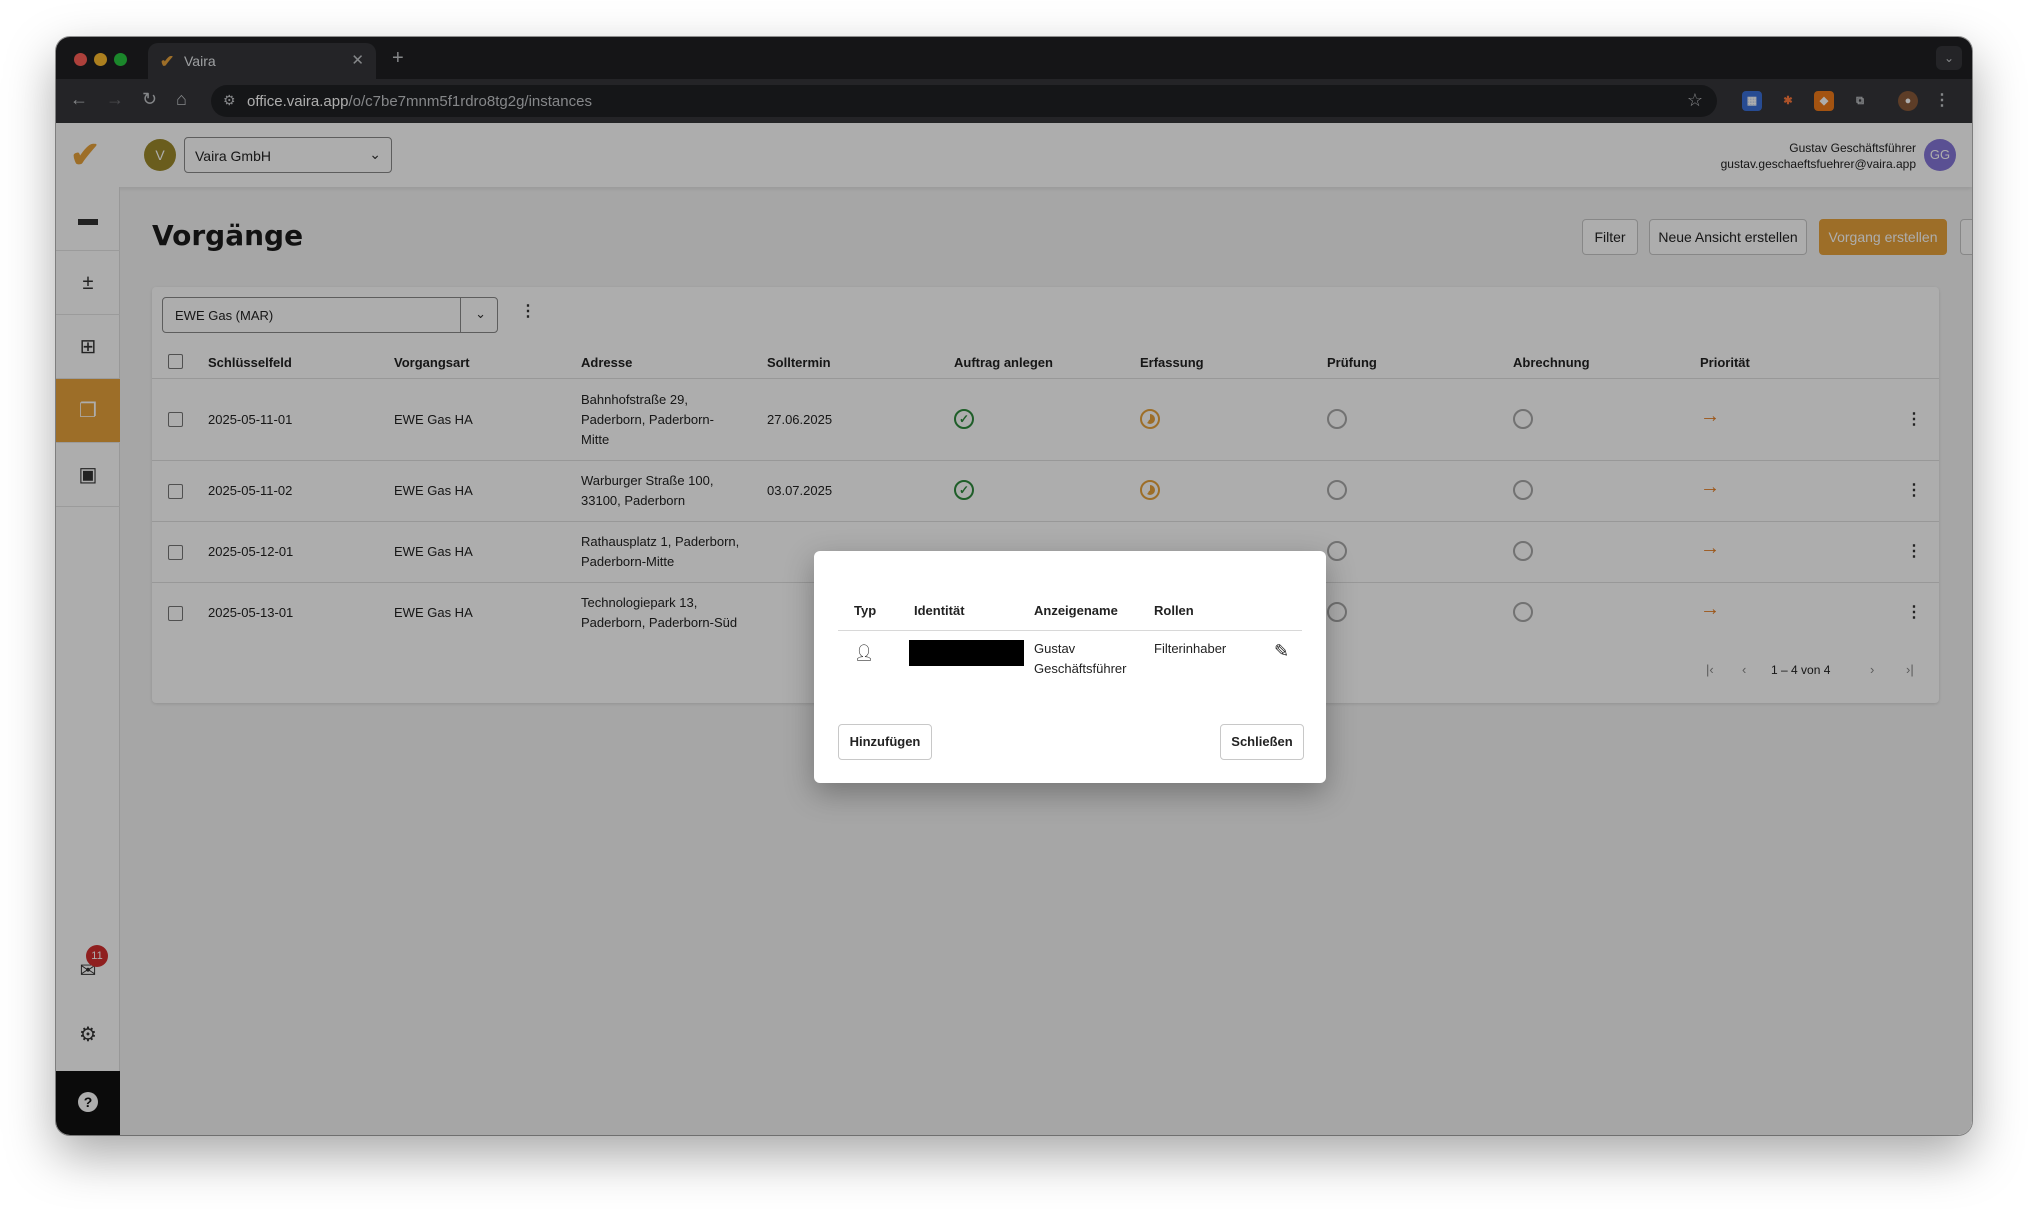 This screenshot has height=1209, width=2028. I want to click on add-button: Hinzufügen, so click(885, 742).